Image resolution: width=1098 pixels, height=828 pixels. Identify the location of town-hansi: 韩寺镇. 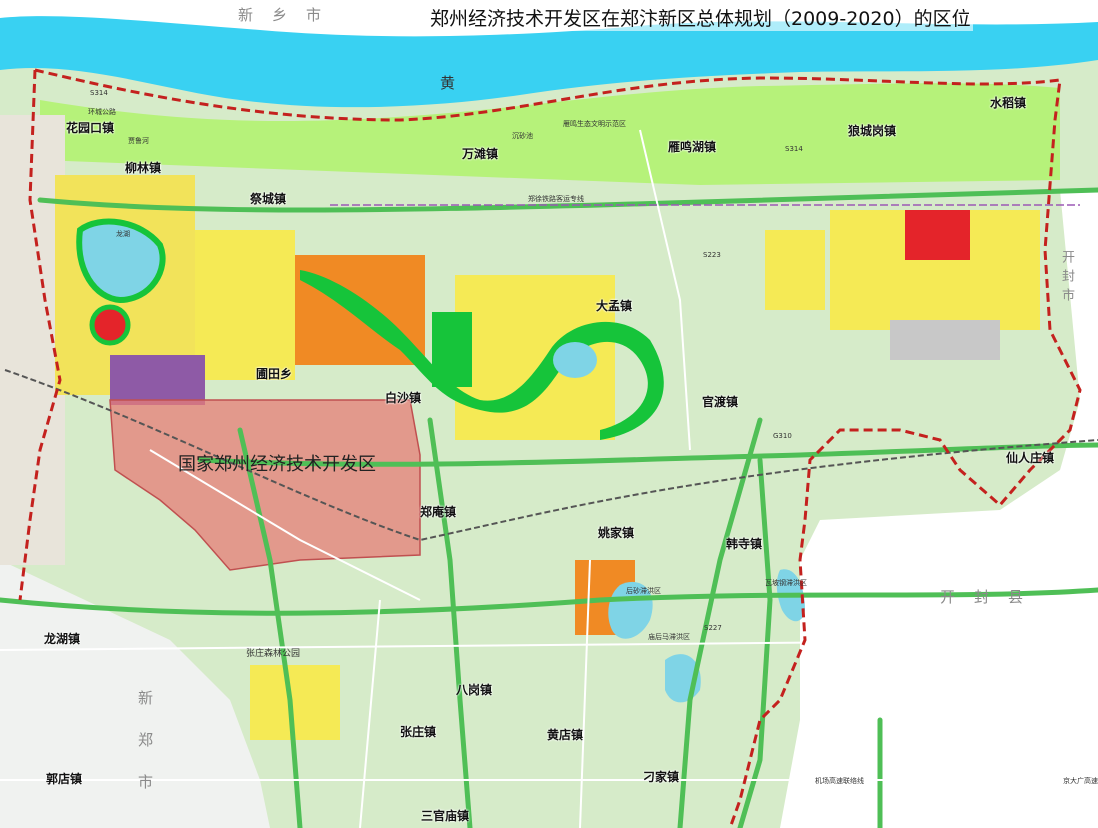
(744, 544).